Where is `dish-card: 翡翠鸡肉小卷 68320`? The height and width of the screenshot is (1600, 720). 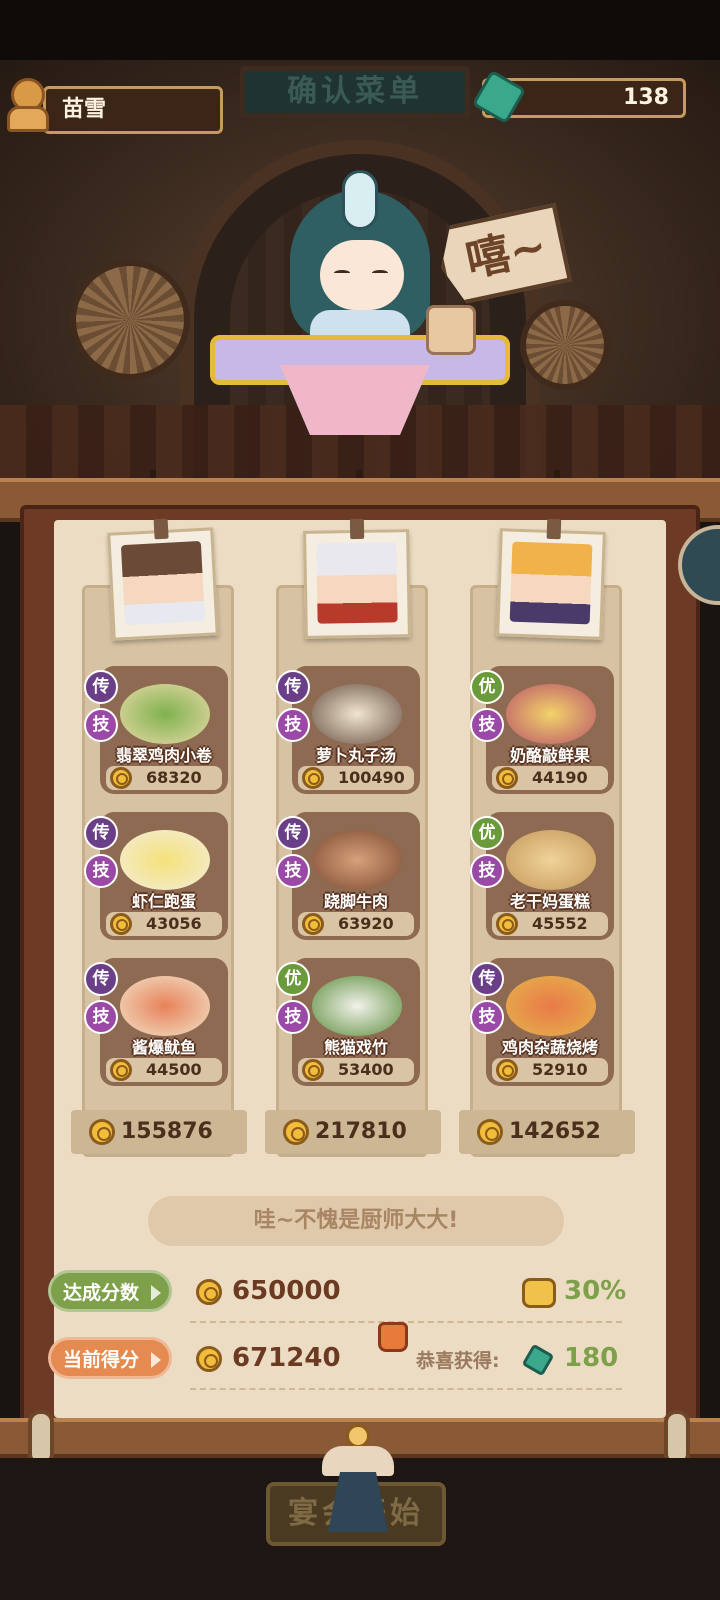
dish-card: 翡翠鸡肉小卷 68320 is located at coordinates (164, 730).